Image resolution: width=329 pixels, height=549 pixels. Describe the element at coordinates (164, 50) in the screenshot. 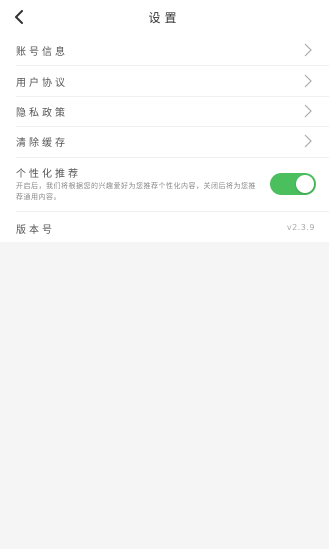

I see `menu-item-account: 账号信息` at that location.